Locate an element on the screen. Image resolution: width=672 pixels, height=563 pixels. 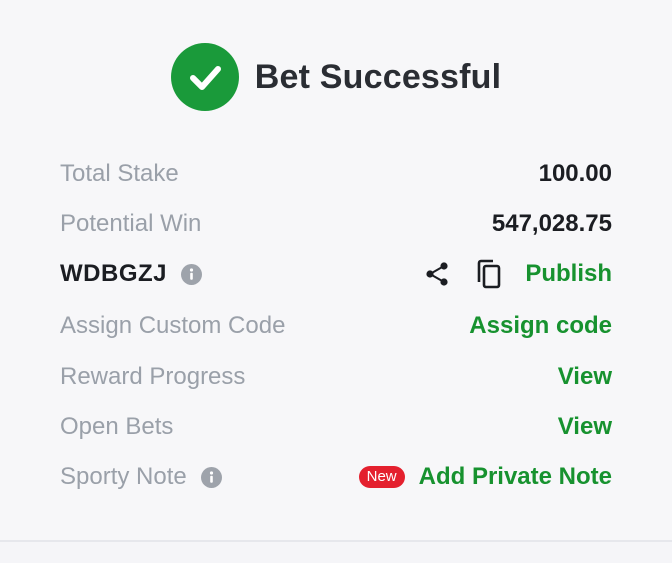
check-circle-icon is located at coordinates (204, 77).